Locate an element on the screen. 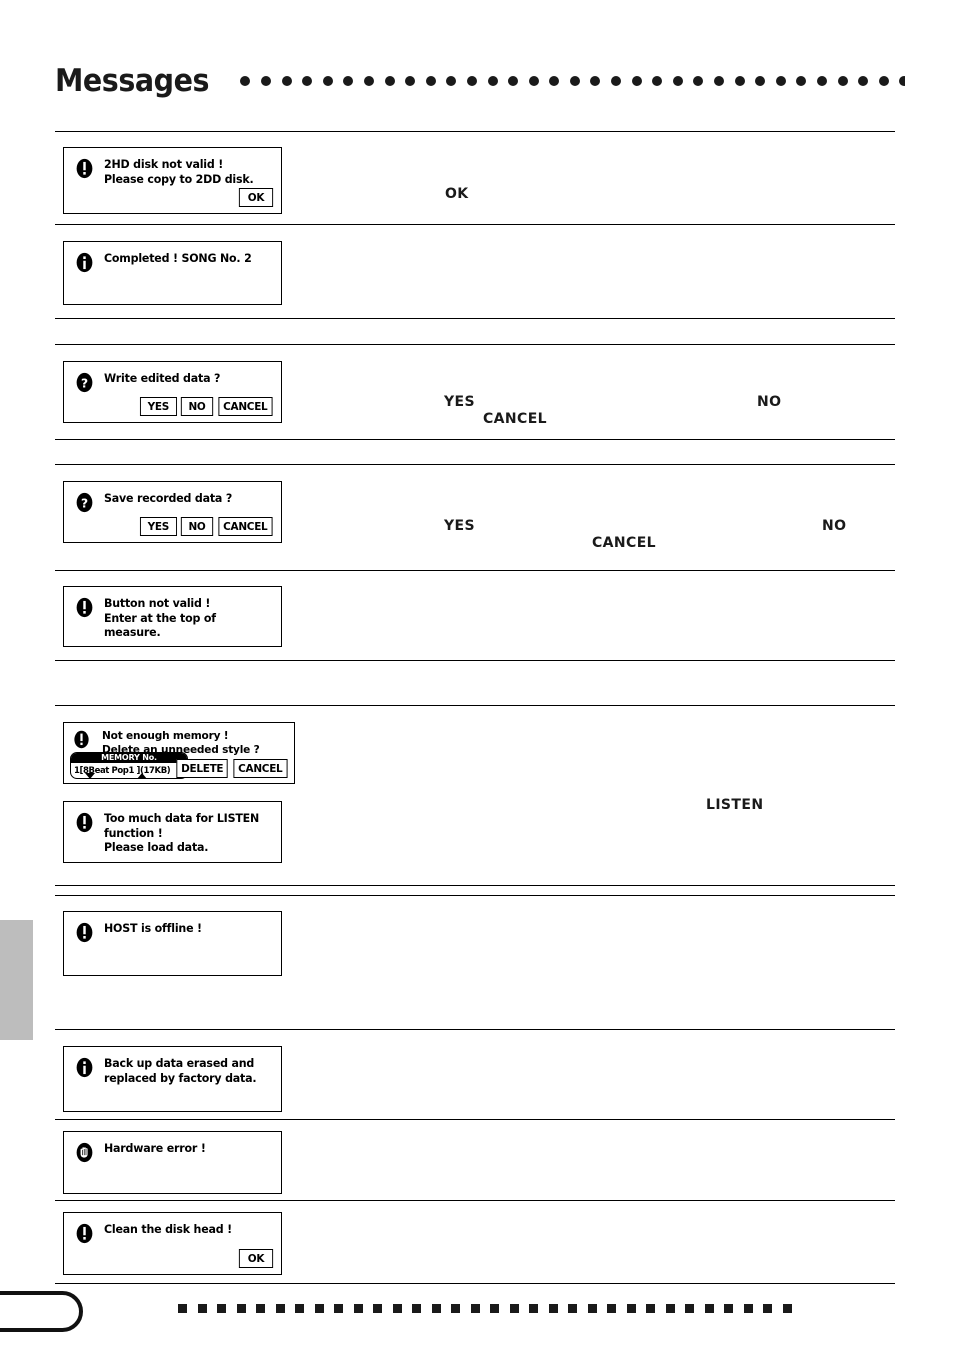 The height and width of the screenshot is (1349, 954). page-header: Messages is located at coordinates (480, 81).